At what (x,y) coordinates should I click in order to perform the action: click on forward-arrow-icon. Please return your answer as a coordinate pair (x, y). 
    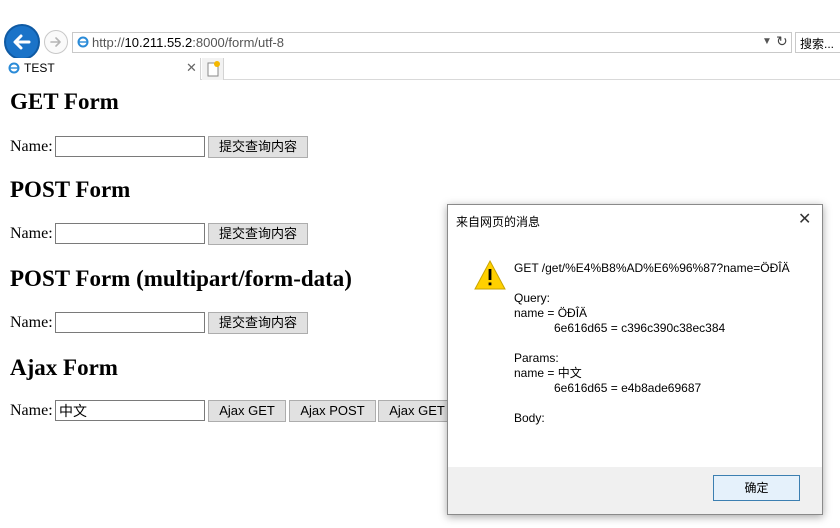
    Looking at the image, I should click on (55, 42).